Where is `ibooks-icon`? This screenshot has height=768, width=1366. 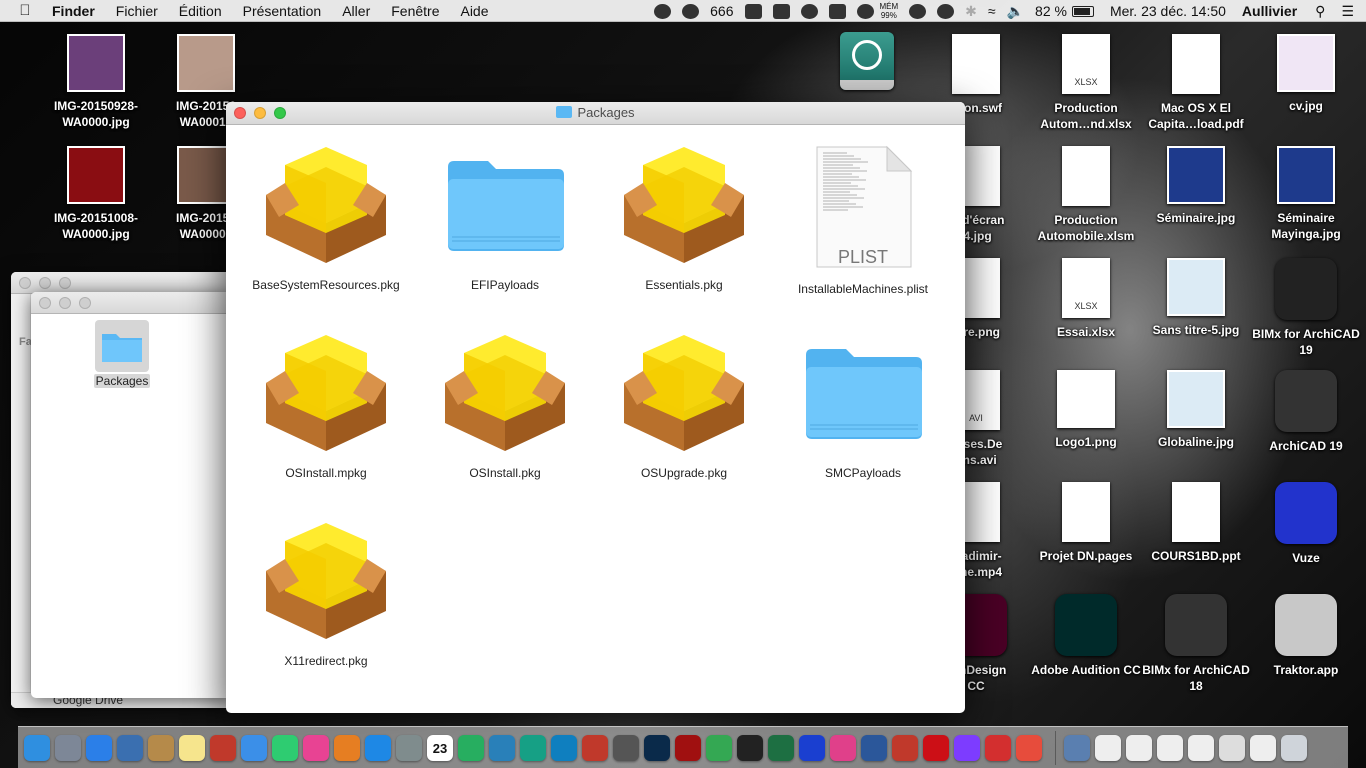
ibooks-icon is located at coordinates (347, 747).